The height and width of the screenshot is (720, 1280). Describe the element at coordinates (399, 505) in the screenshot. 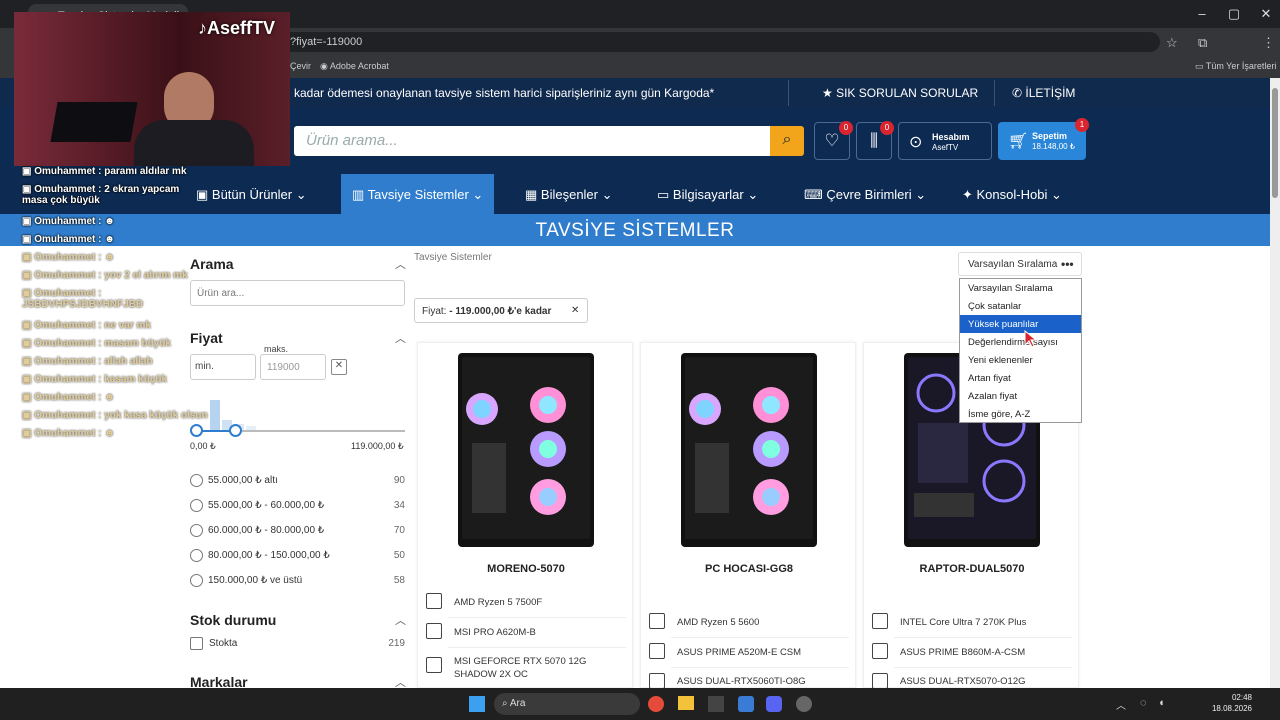

I see `price-range-count: 34` at that location.